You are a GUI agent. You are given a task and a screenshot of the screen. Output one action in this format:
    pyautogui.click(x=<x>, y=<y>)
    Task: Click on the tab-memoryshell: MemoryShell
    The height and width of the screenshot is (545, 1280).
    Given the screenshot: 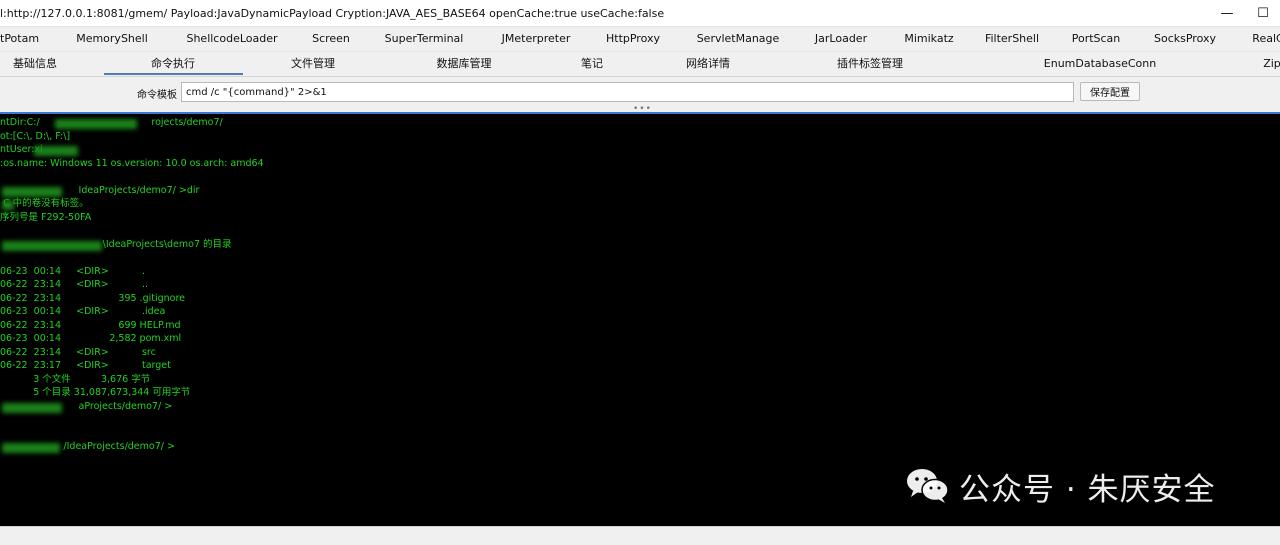 What is the action you would take?
    pyautogui.click(x=112, y=39)
    